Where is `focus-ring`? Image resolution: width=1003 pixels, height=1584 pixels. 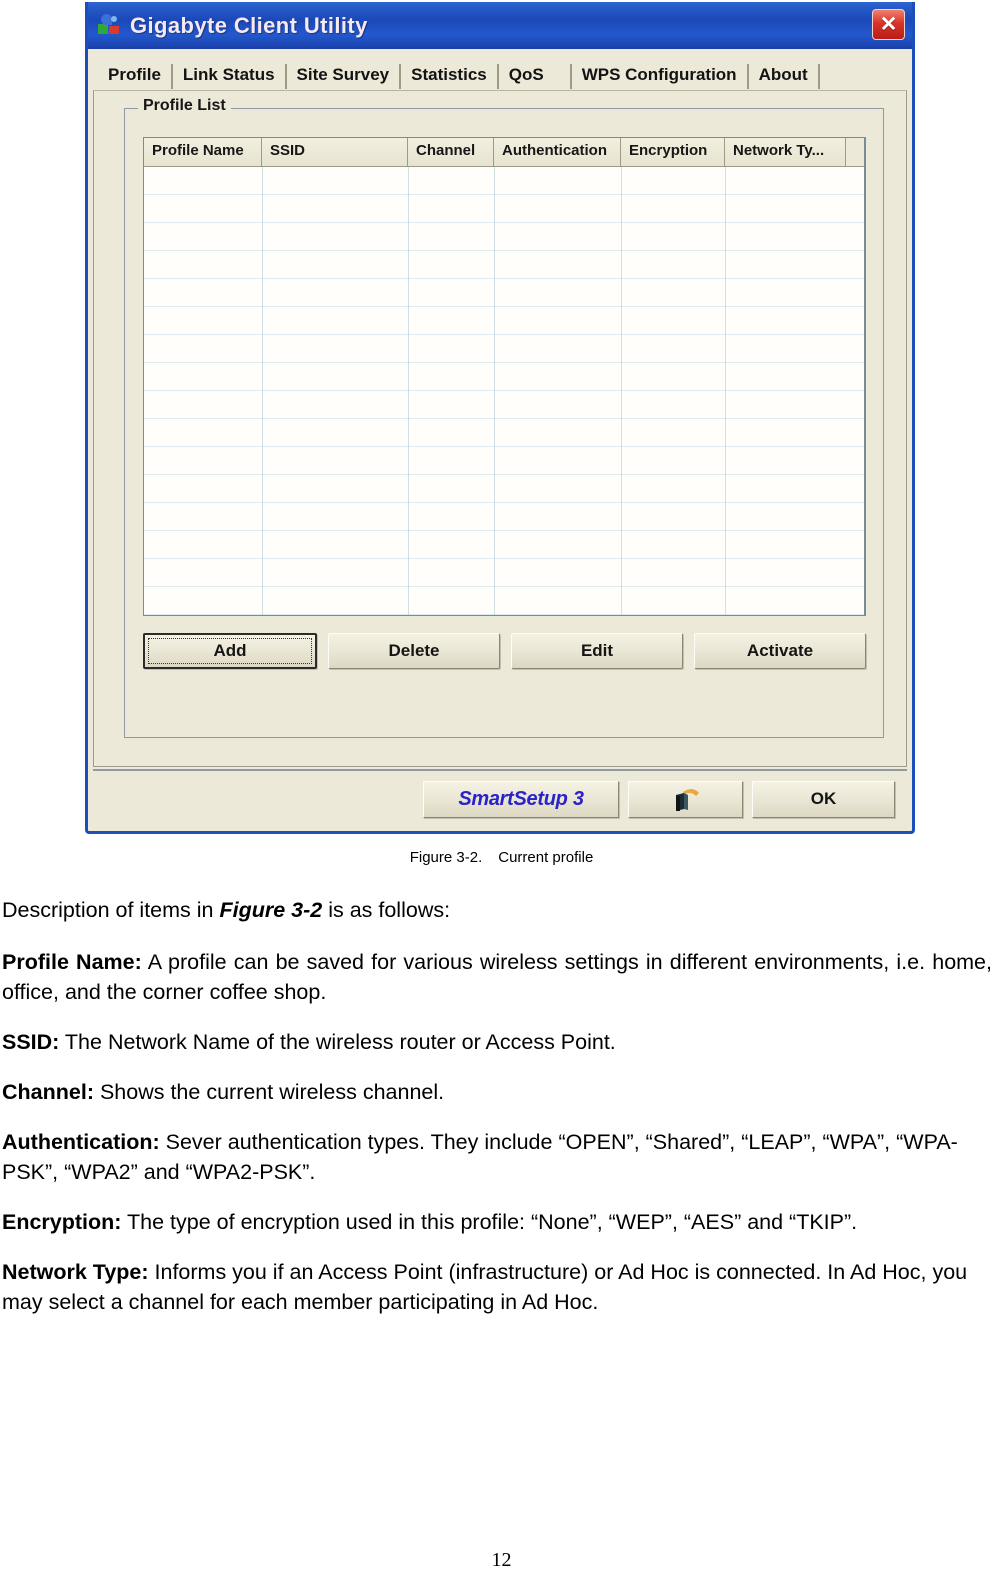 focus-ring is located at coordinates (230, 651).